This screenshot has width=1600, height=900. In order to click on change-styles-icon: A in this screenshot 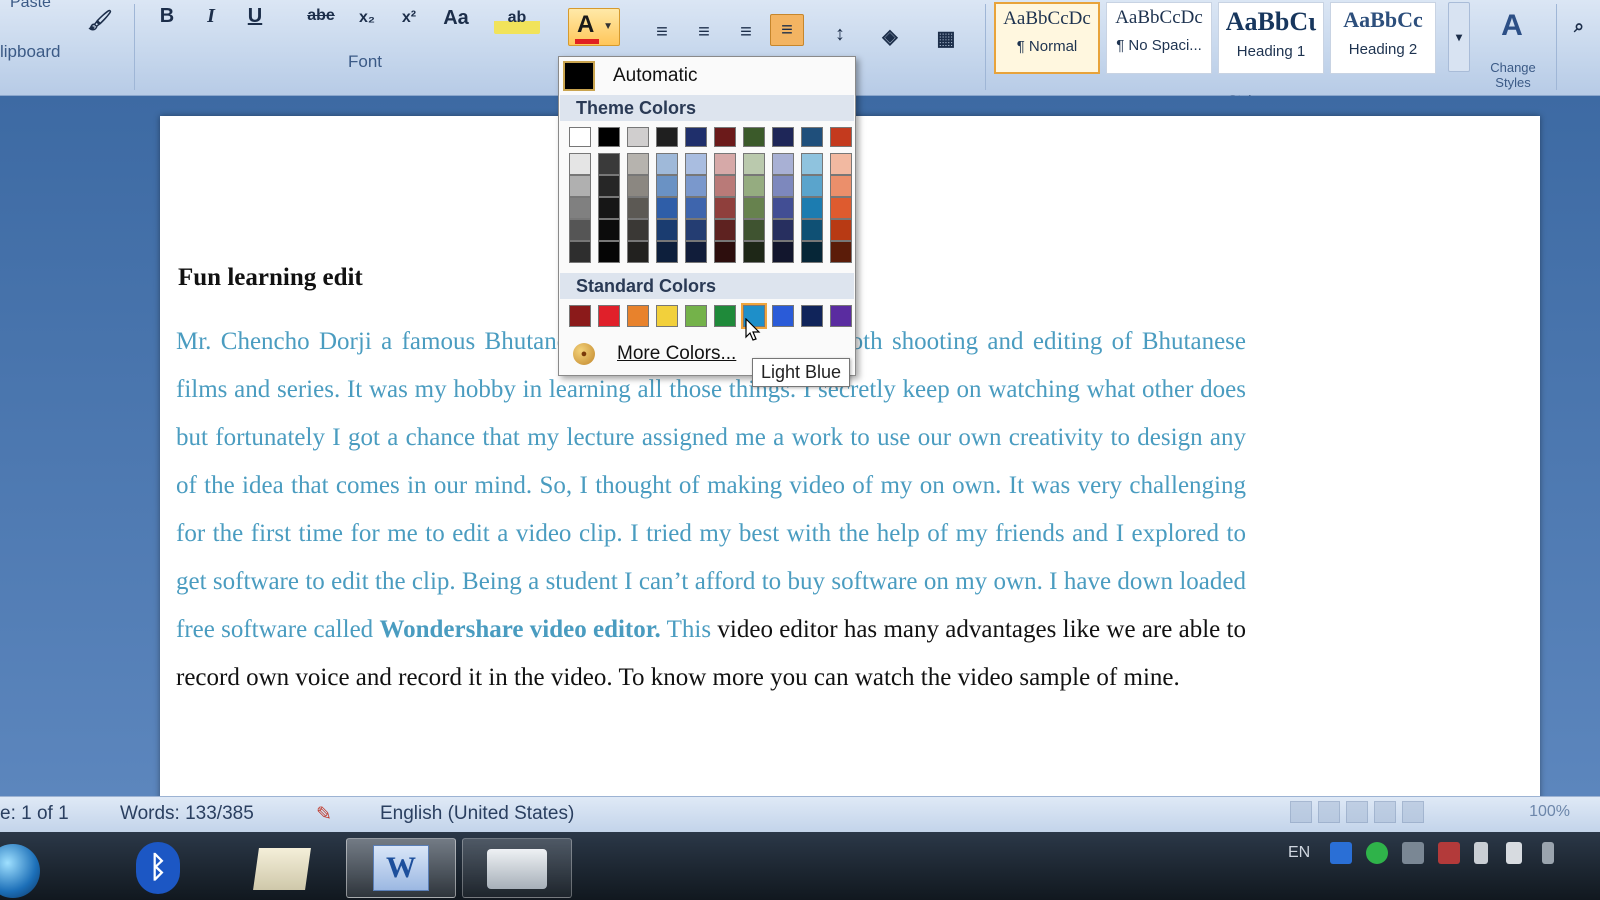, I will do `click(1512, 26)`.